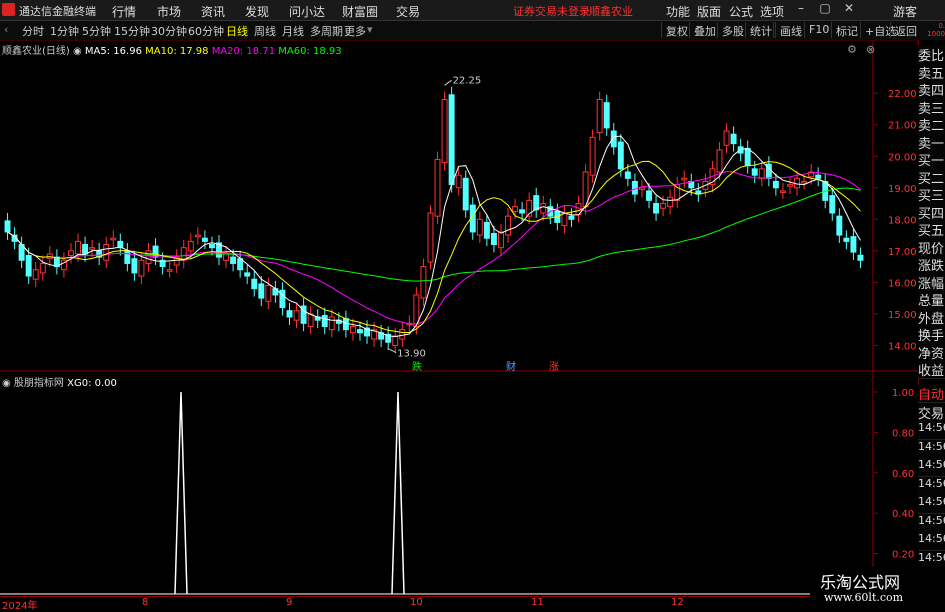 The image size is (945, 612). I want to click on tool-f10: F10, so click(818, 30).